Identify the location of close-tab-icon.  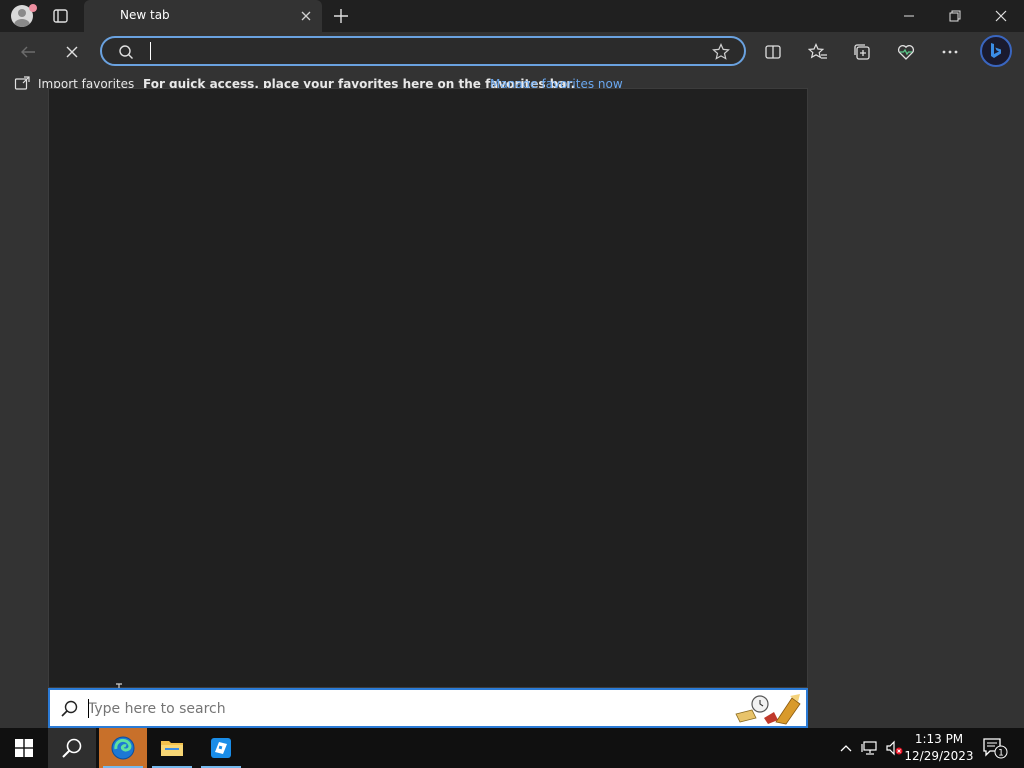
(306, 16).